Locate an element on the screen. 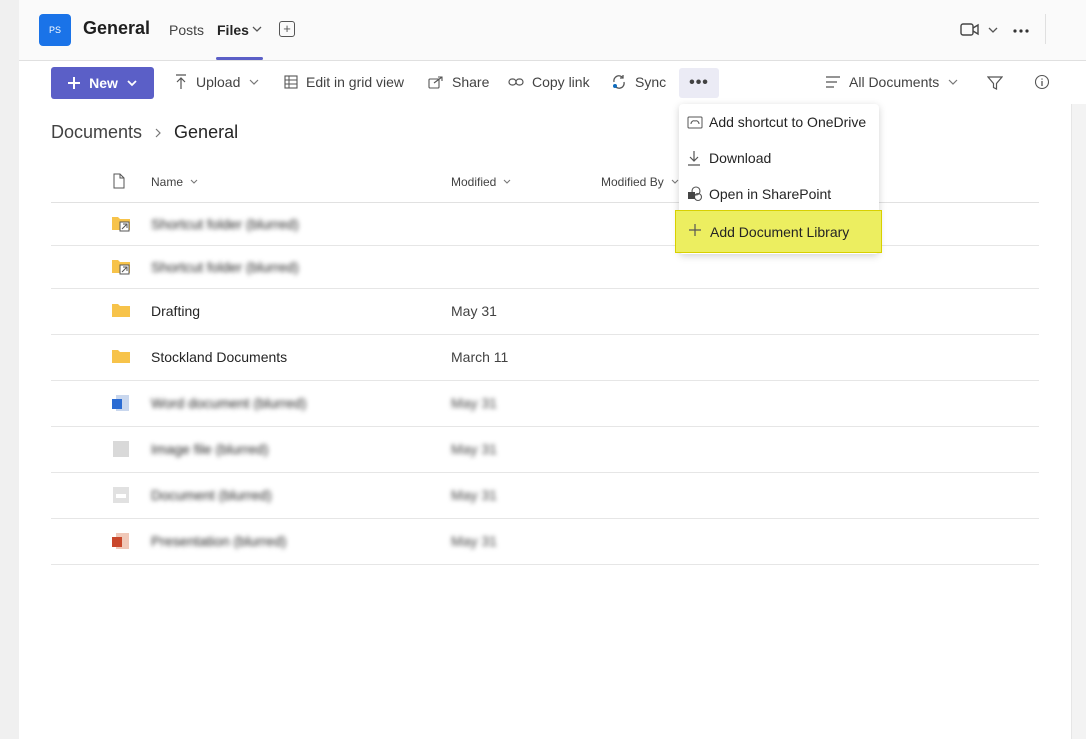 Image resolution: width=1086 pixels, height=739 pixels. table-row: Stockland Documents March 11 is located at coordinates (545, 358).